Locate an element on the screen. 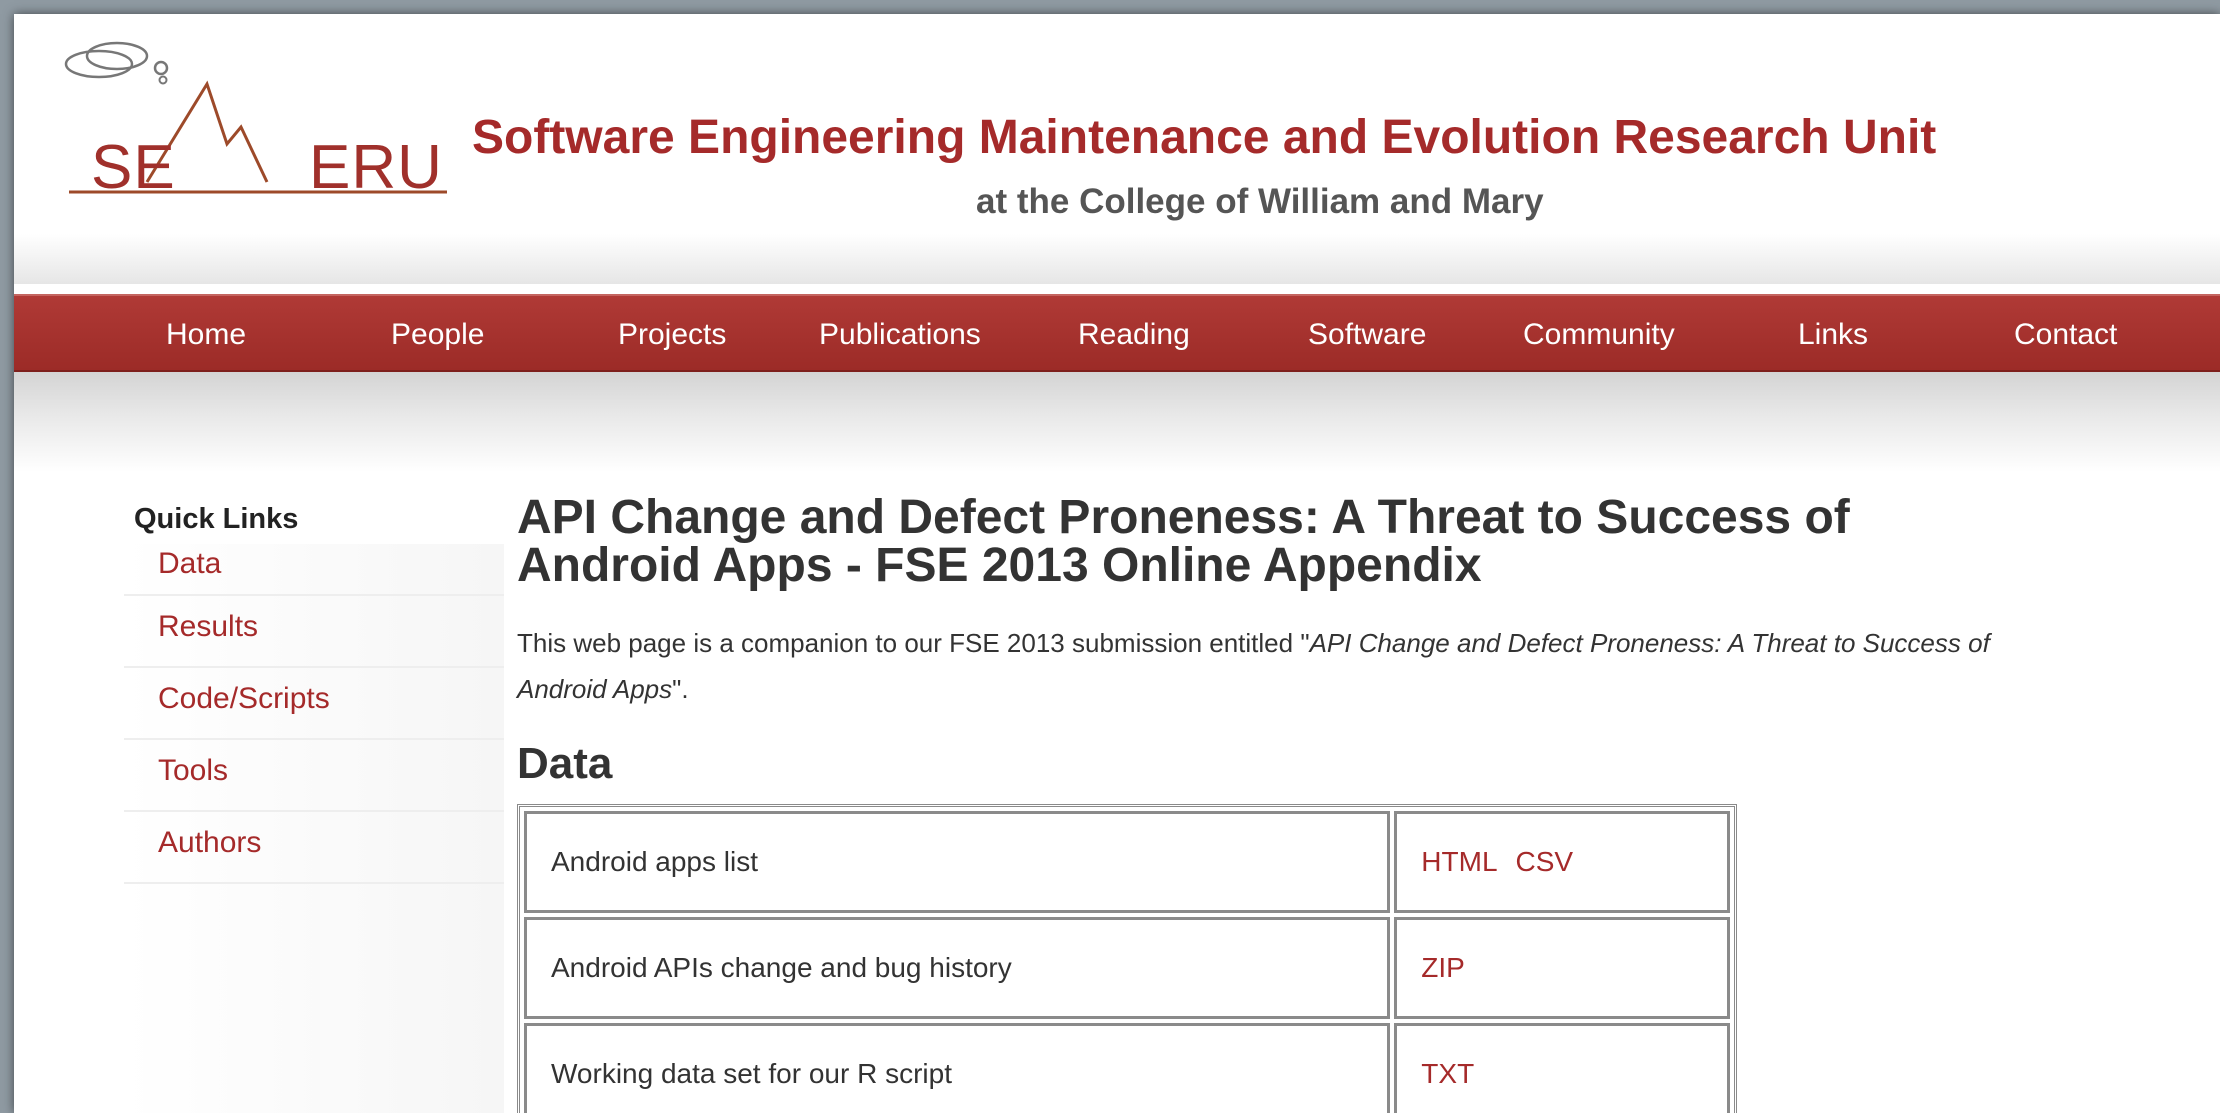  html-download-link: HTML is located at coordinates (1459, 861).